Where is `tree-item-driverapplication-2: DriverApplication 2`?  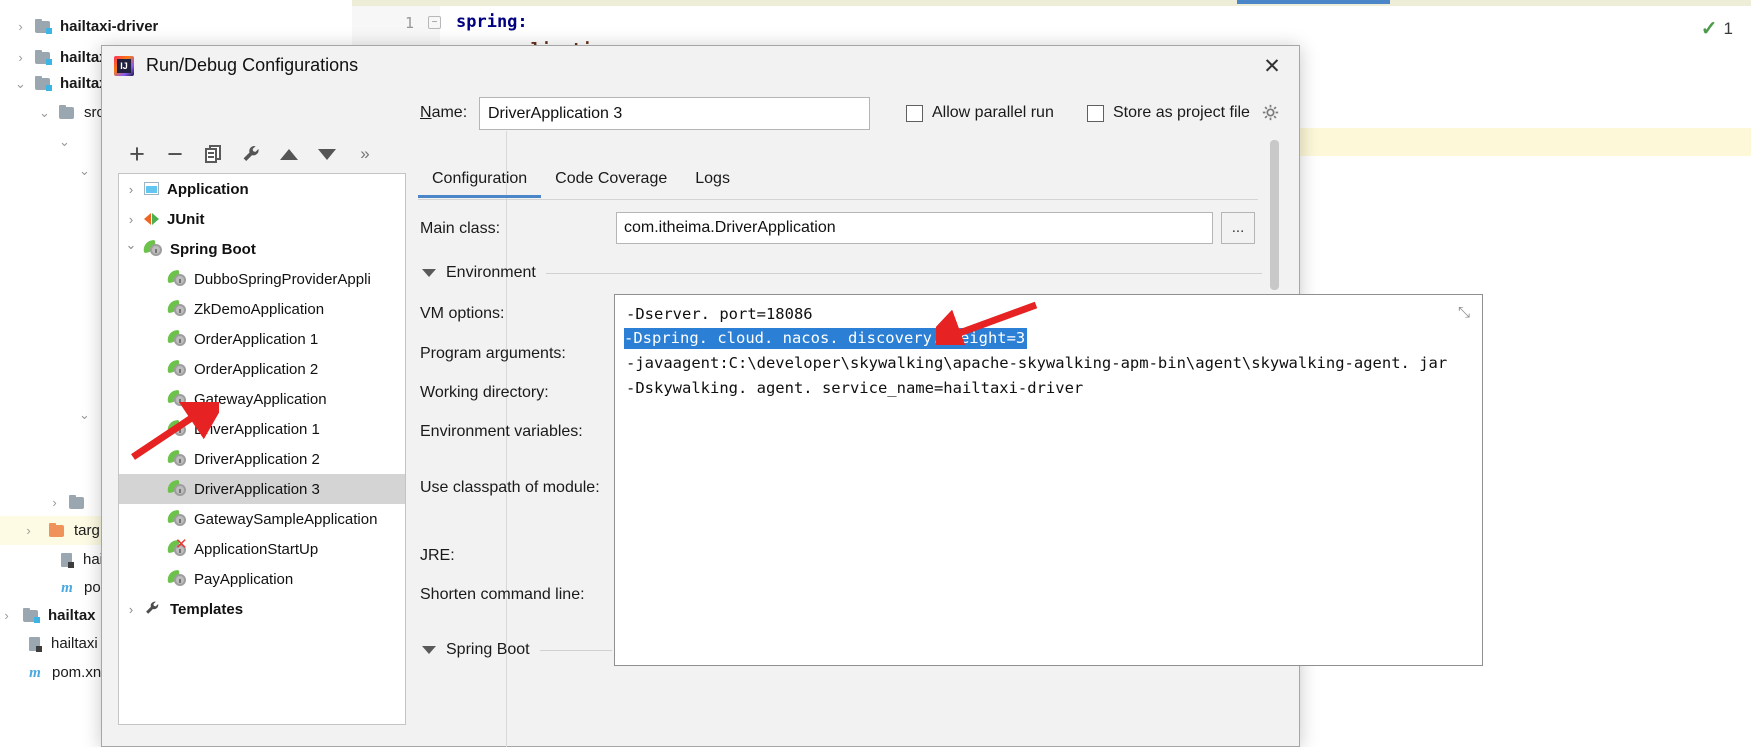
tree-item-driverapplication-2: DriverApplication 2 is located at coordinates (262, 459).